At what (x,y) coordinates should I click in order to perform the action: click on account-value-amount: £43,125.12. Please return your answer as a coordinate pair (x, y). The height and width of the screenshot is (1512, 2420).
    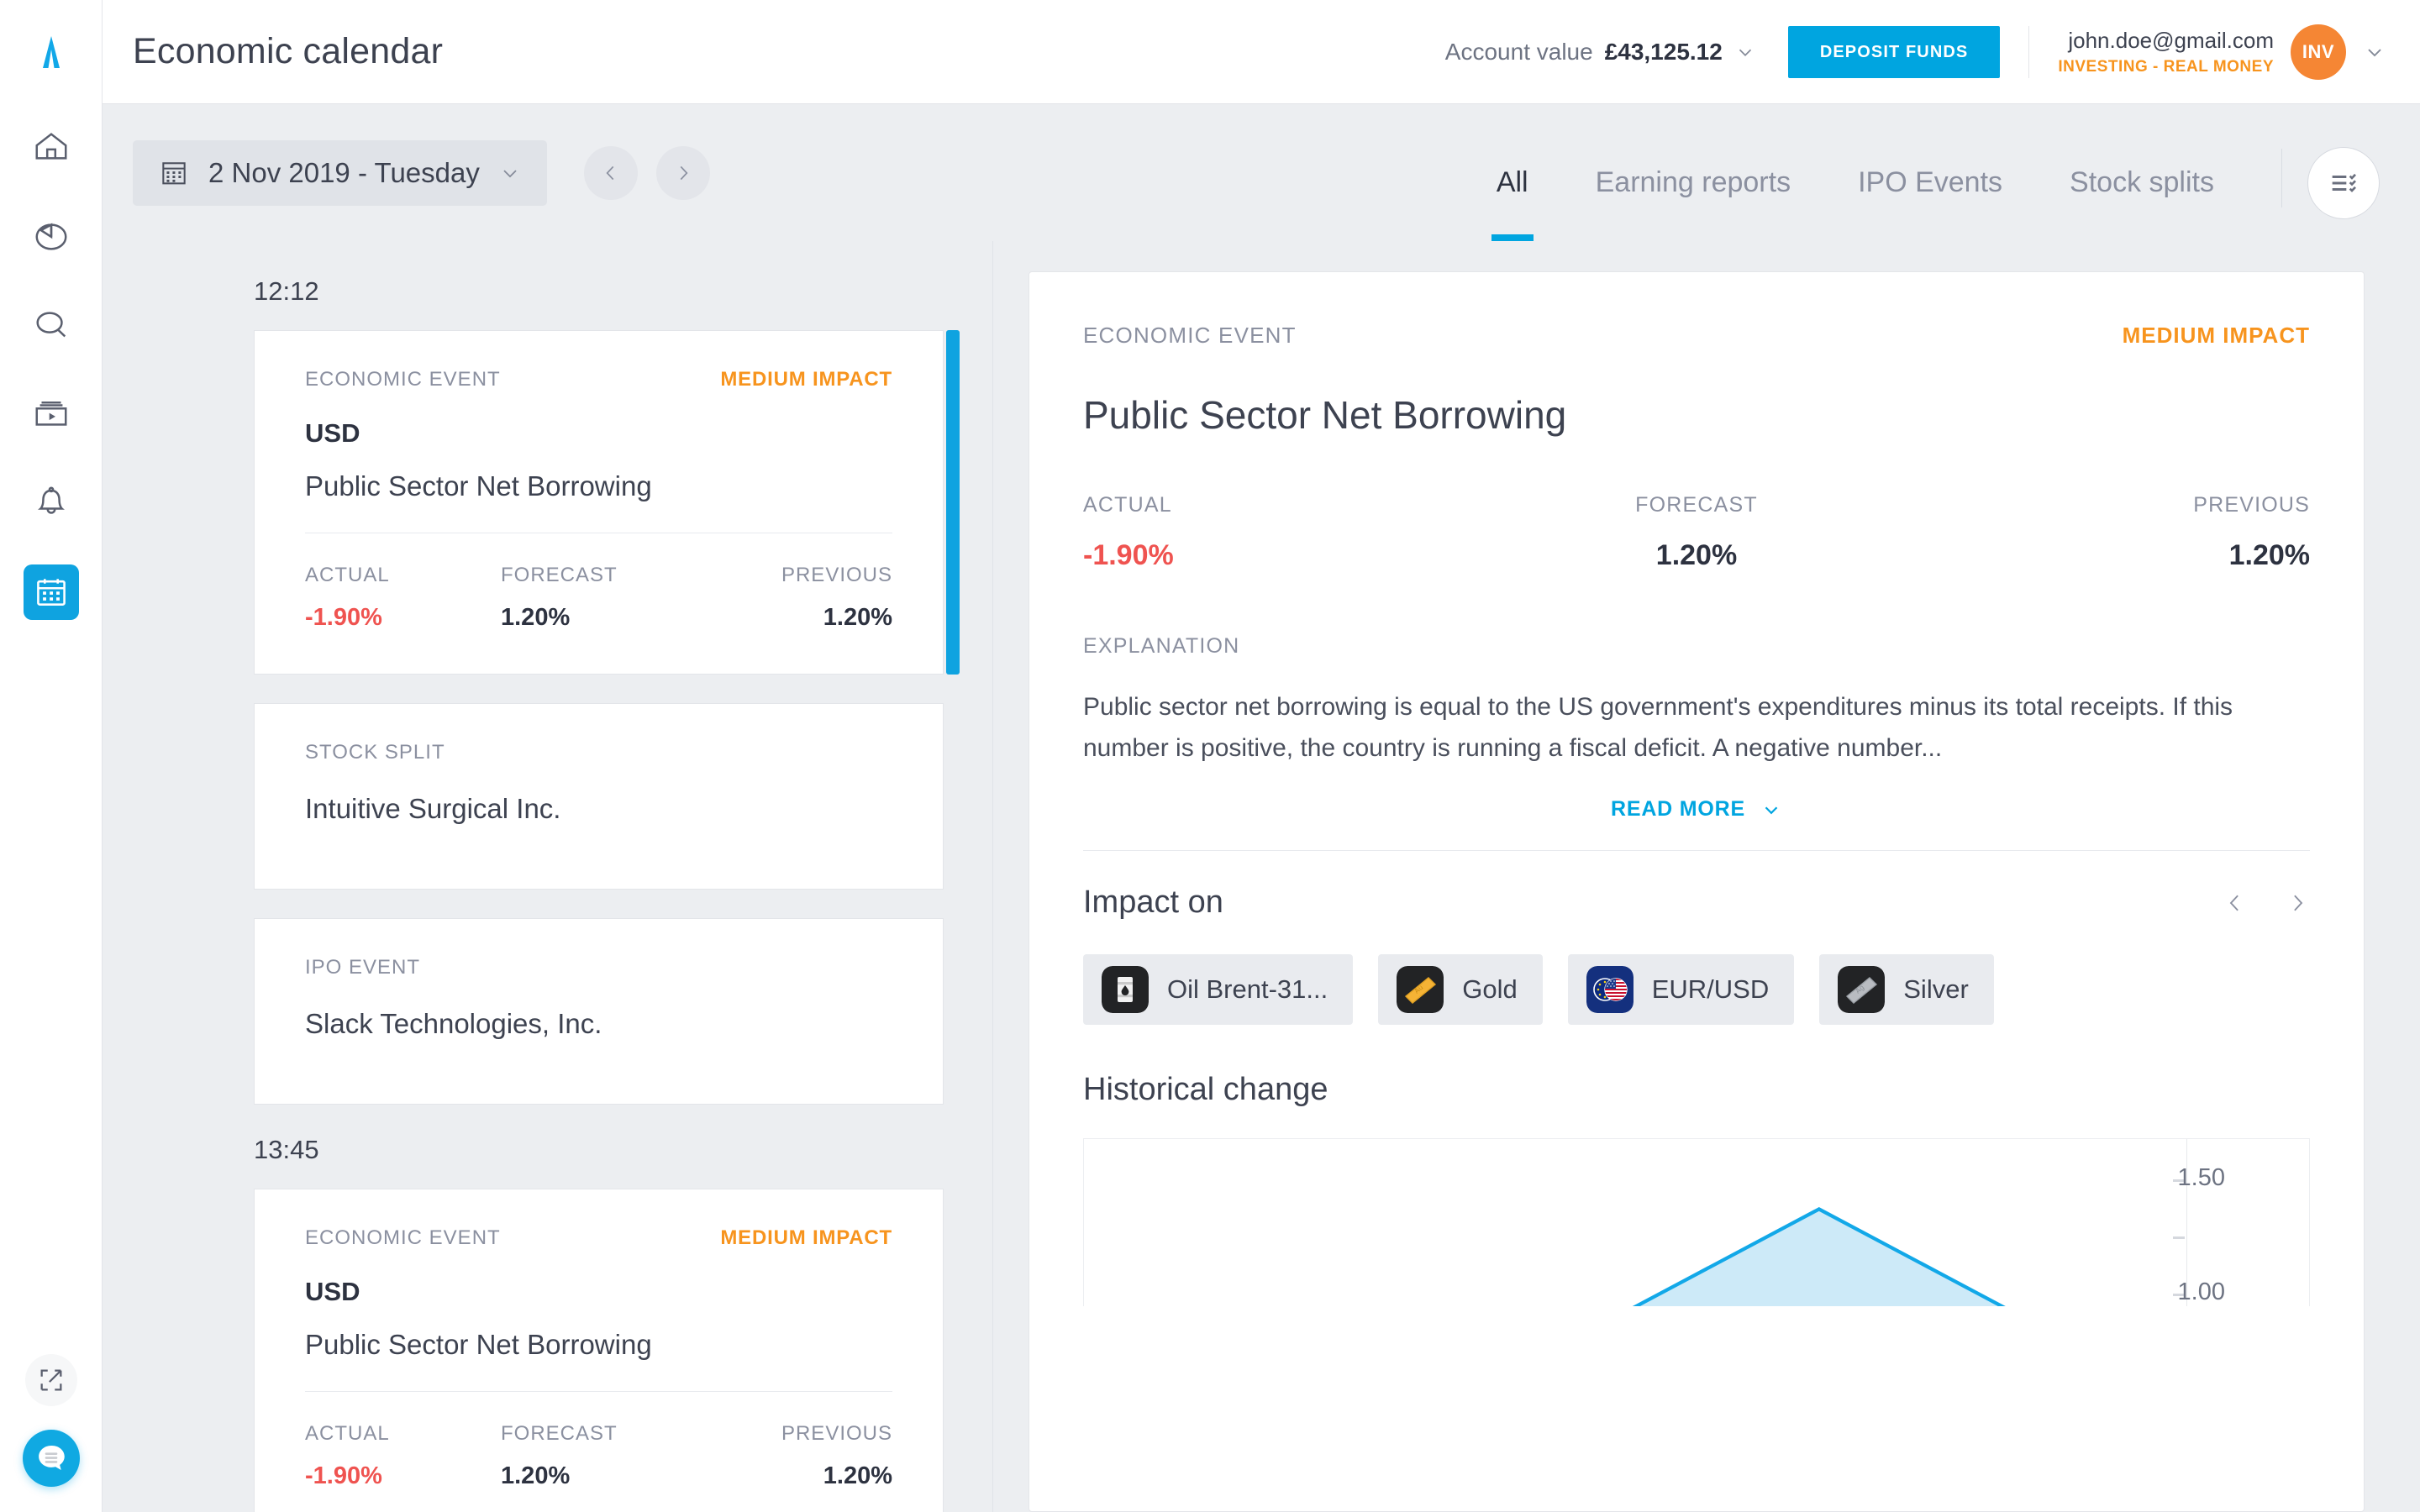
    Looking at the image, I should click on (1663, 51).